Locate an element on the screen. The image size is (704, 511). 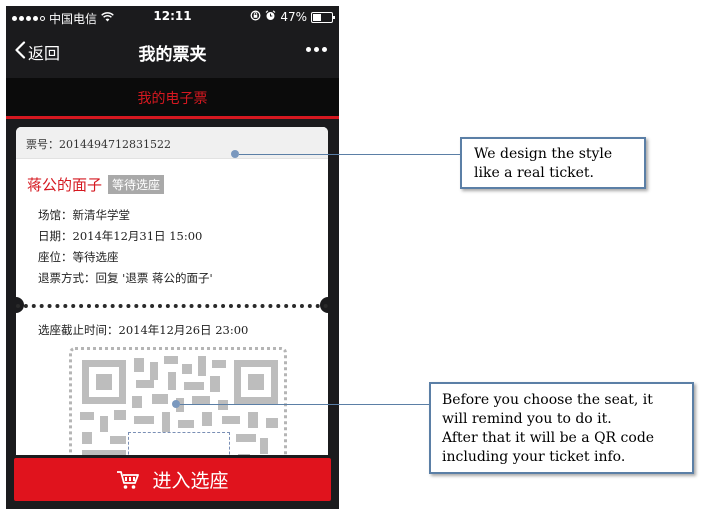
info-label: 座位： is located at coordinates (55, 257).